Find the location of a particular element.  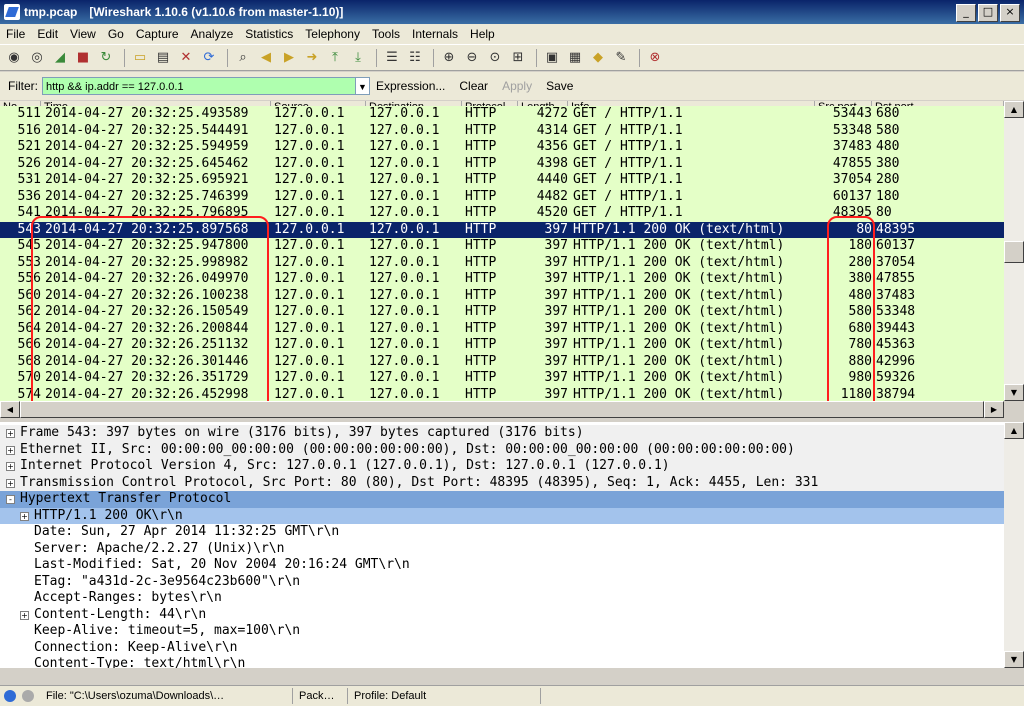

detail-row: Server: Apache/2.2.27 (Unix)\r\n is located at coordinates (502, 549).